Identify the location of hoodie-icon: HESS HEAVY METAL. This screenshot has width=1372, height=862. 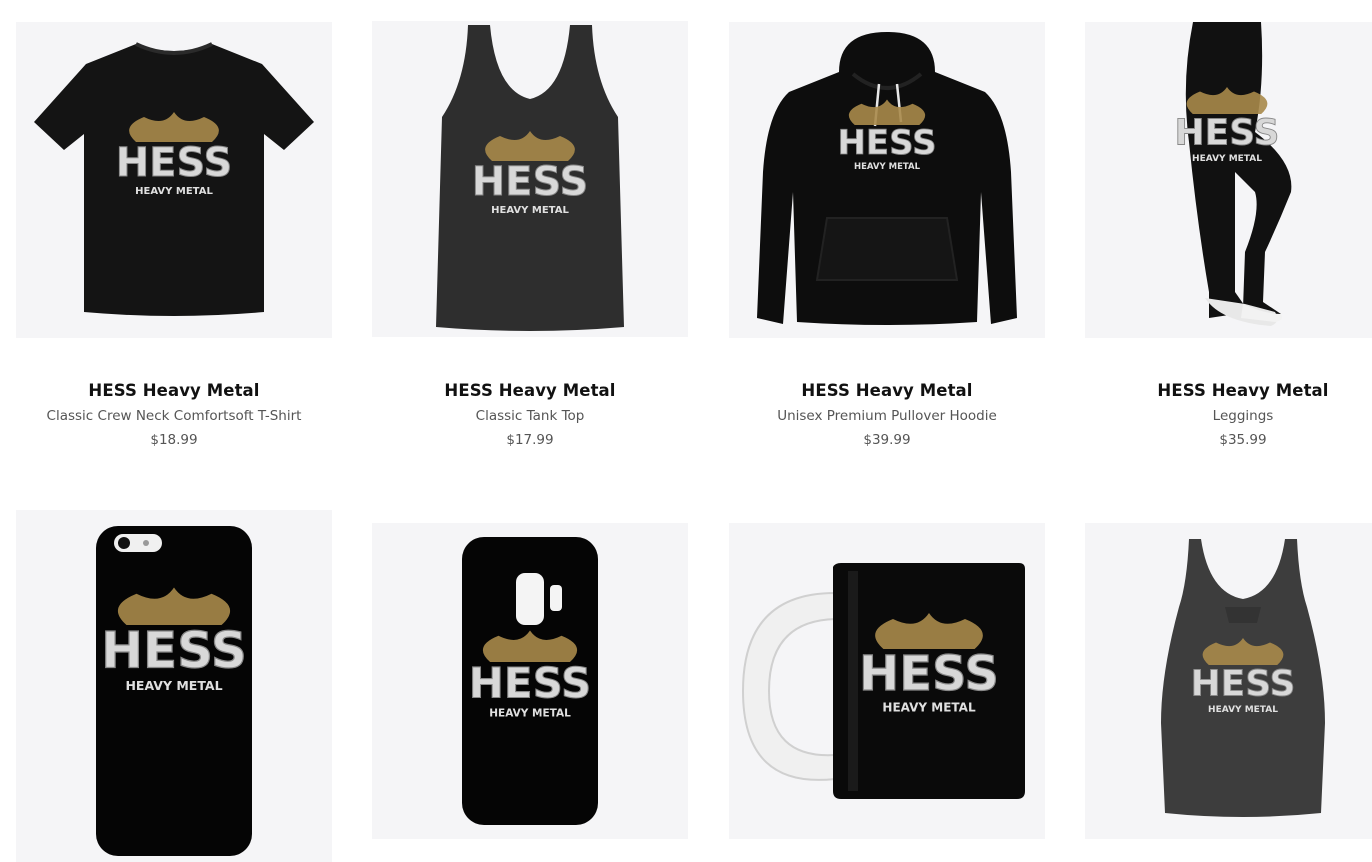
(887, 178).